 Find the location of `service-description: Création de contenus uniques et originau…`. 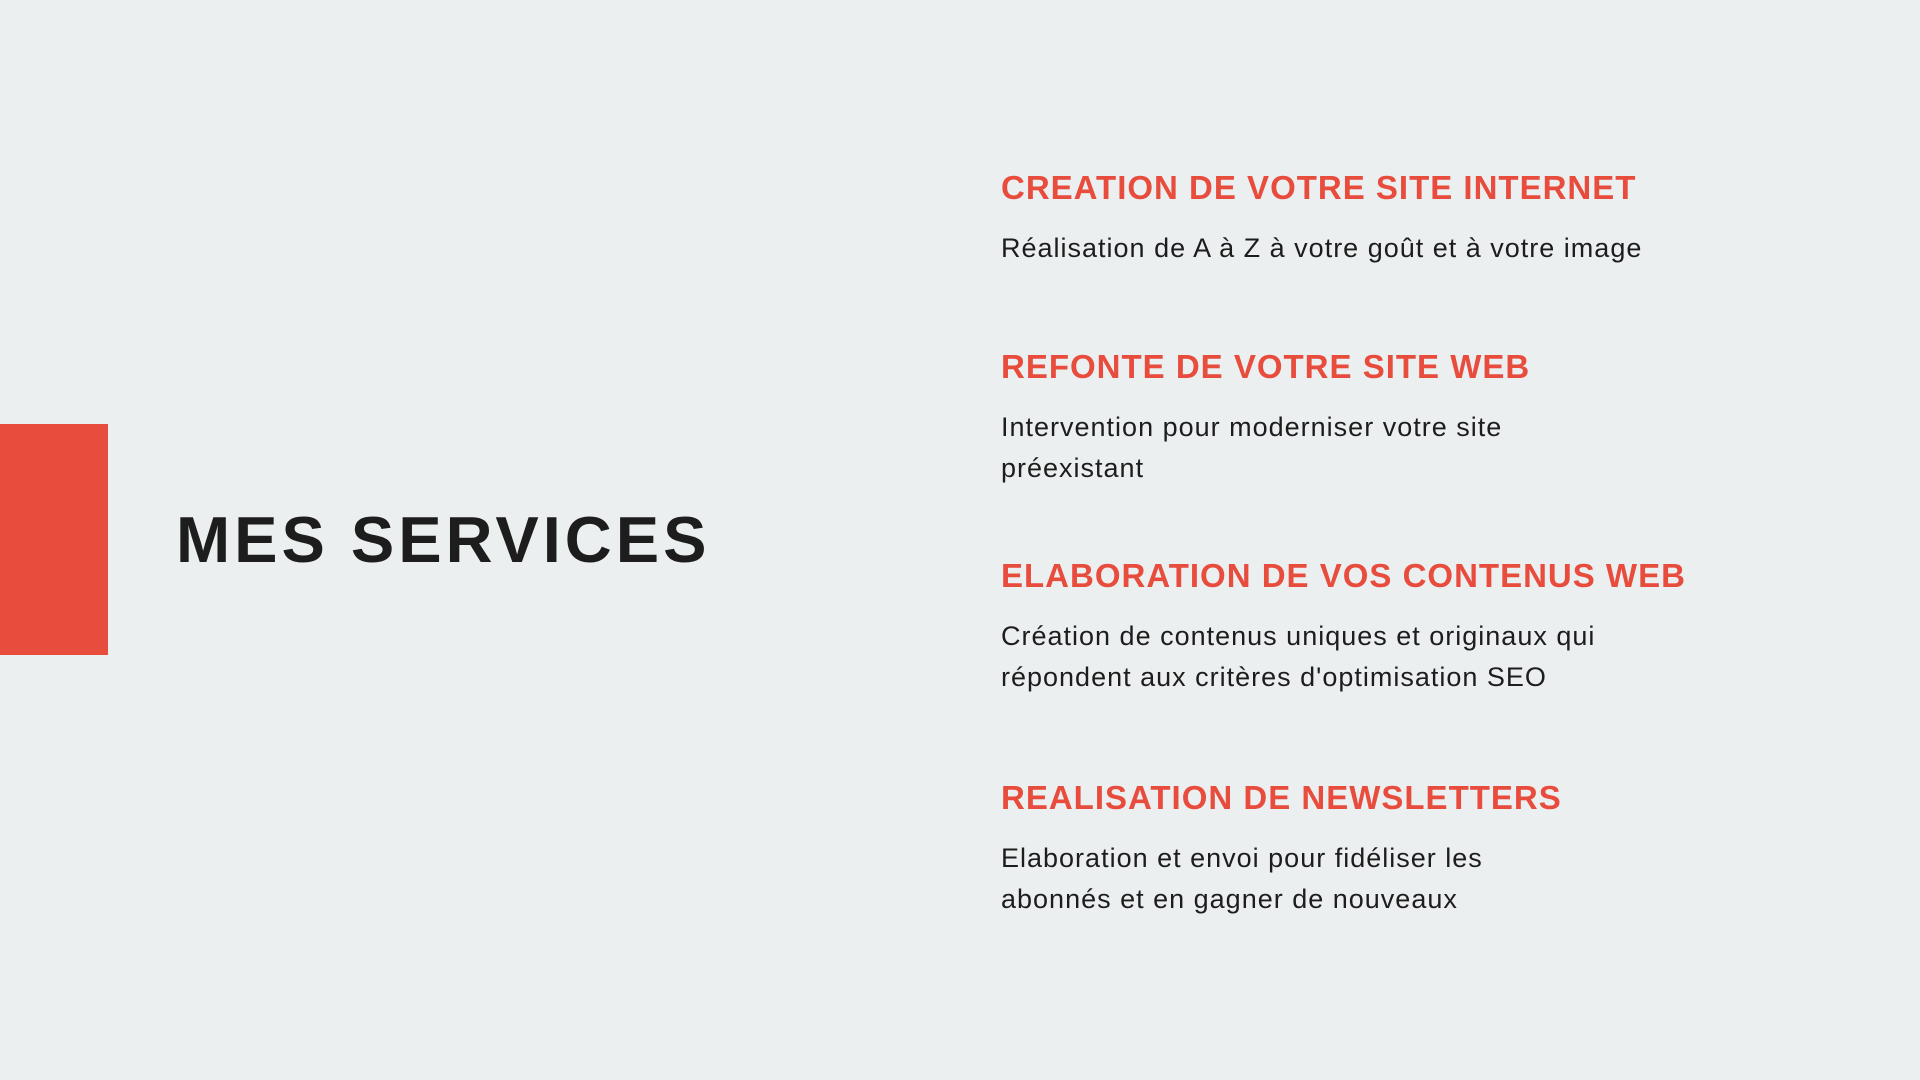

service-description: Création de contenus uniques et originau… is located at coordinates (1298, 656).